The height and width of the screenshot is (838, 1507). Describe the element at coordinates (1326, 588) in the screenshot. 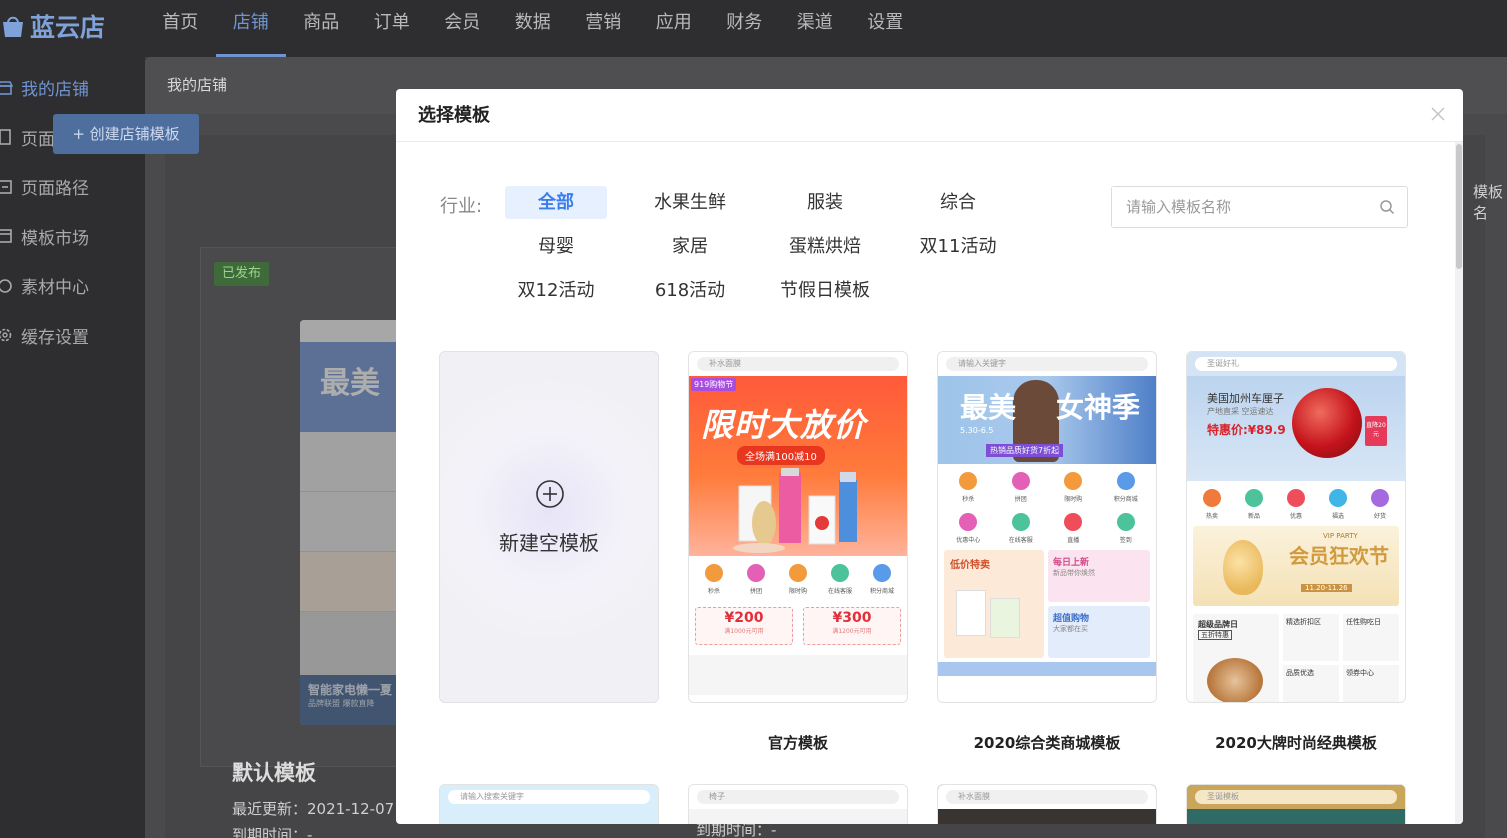

I see `thumb-party-date: 11.20-11.26` at that location.